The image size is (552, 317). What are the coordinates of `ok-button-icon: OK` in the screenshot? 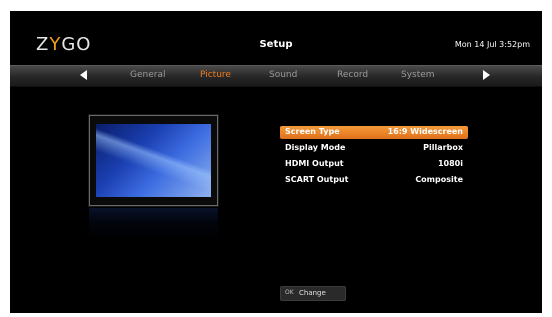 It's located at (289, 292).